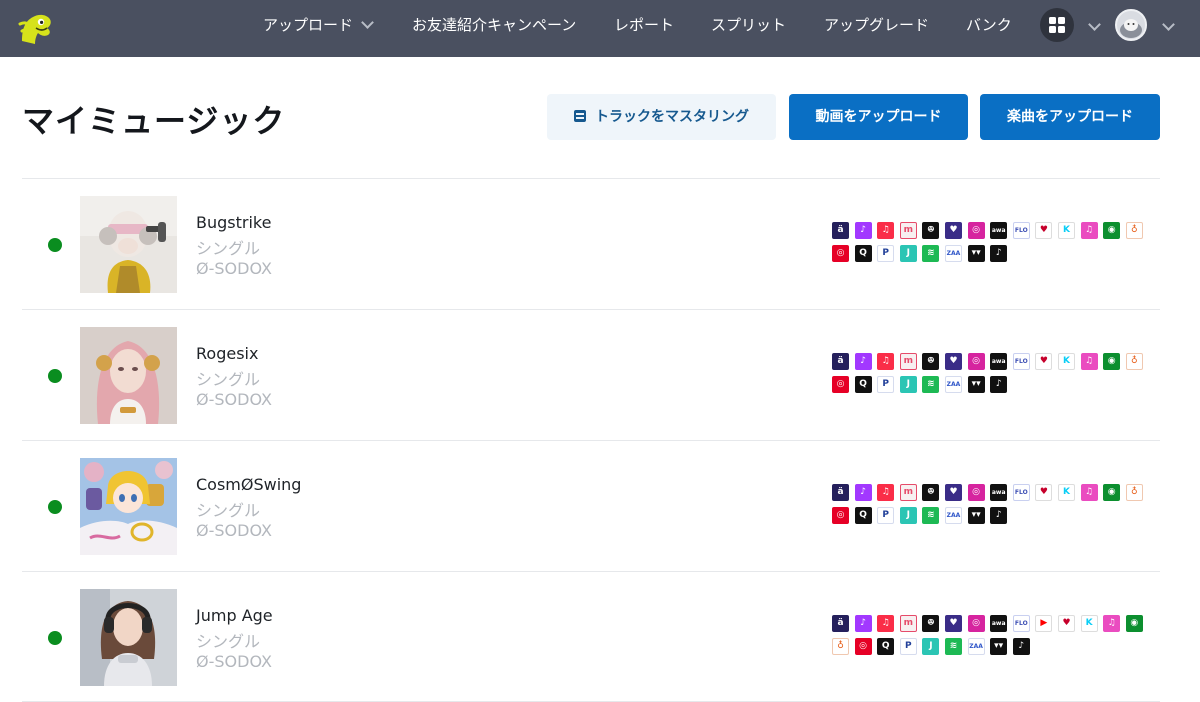 Image resolution: width=1200 pixels, height=702 pixels. I want to click on cover-art-jump-age, so click(128, 637).